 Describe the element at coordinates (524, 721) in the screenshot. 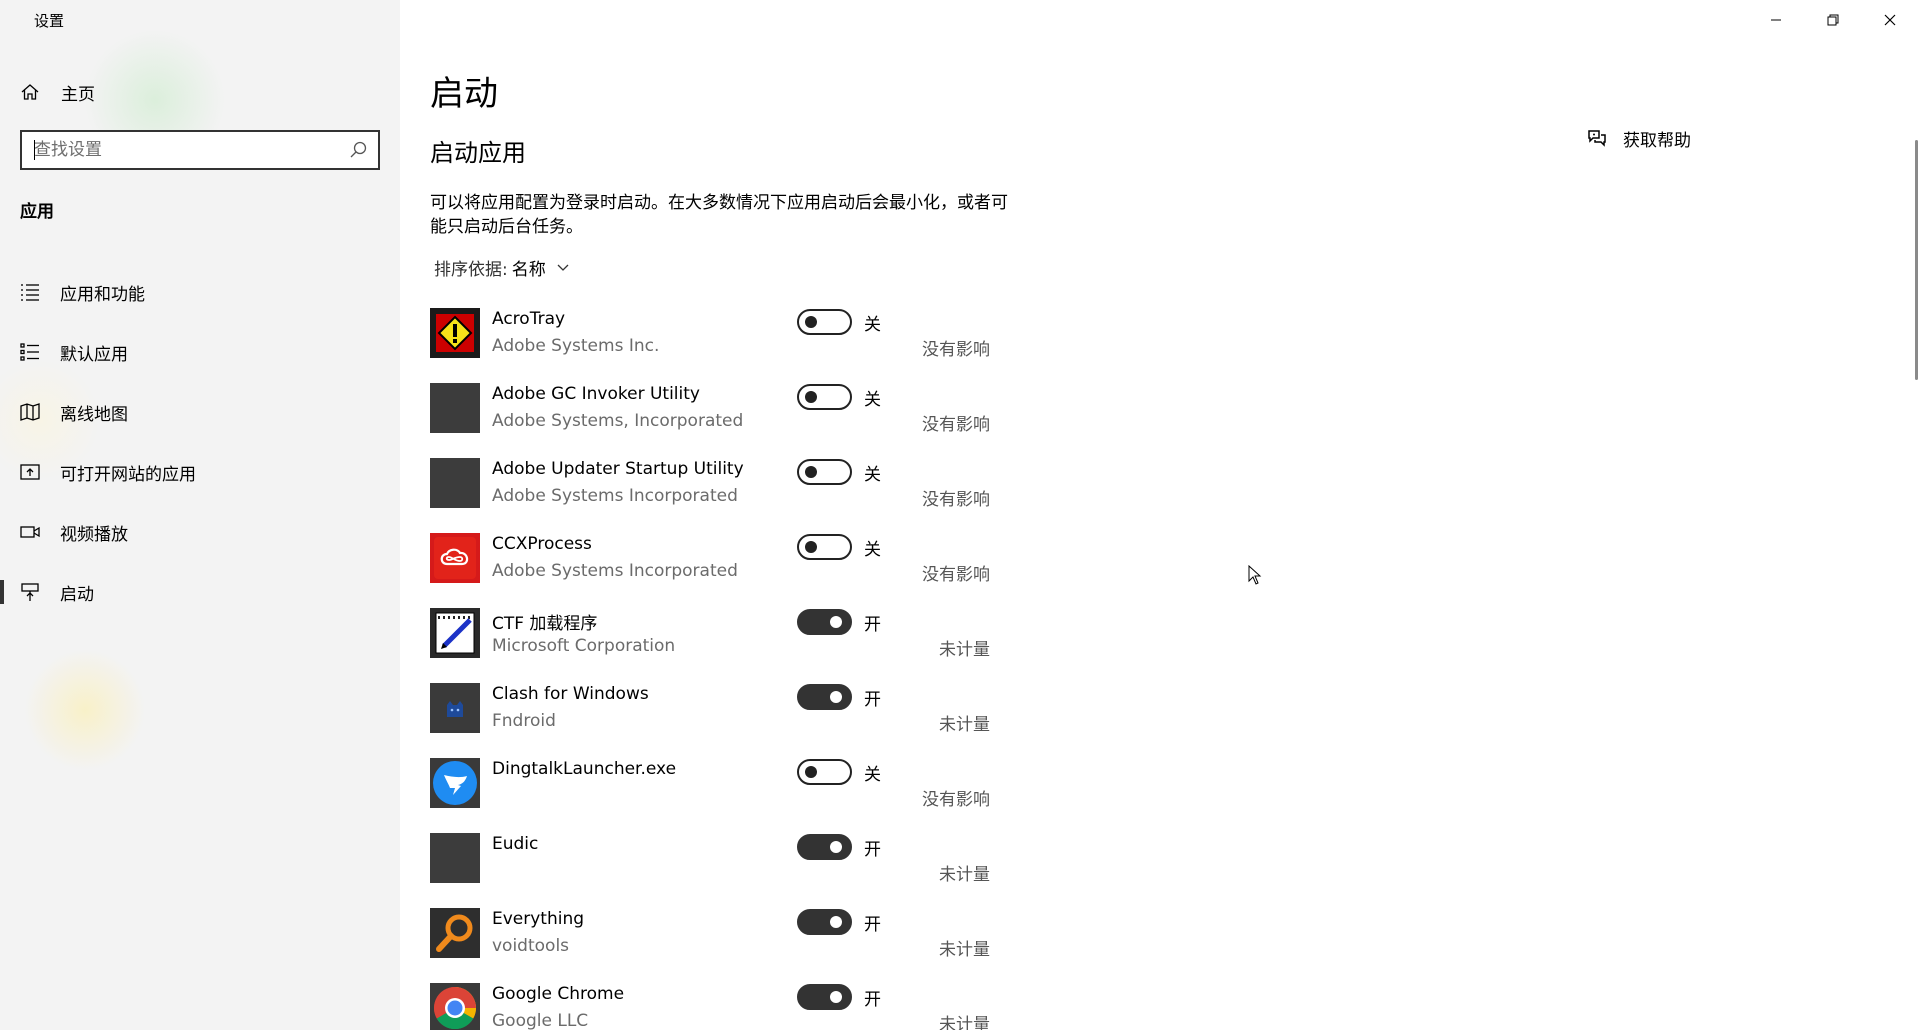

I see `app-publisher: Fndroid` at that location.